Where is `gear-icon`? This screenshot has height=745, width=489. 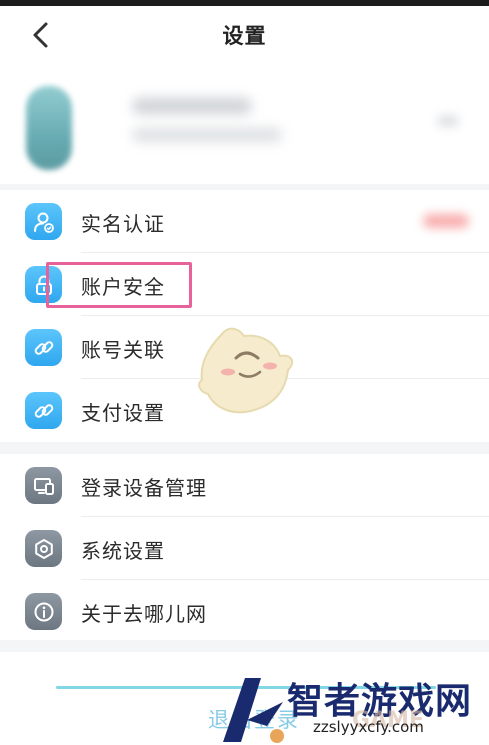
gear-icon is located at coordinates (43, 548).